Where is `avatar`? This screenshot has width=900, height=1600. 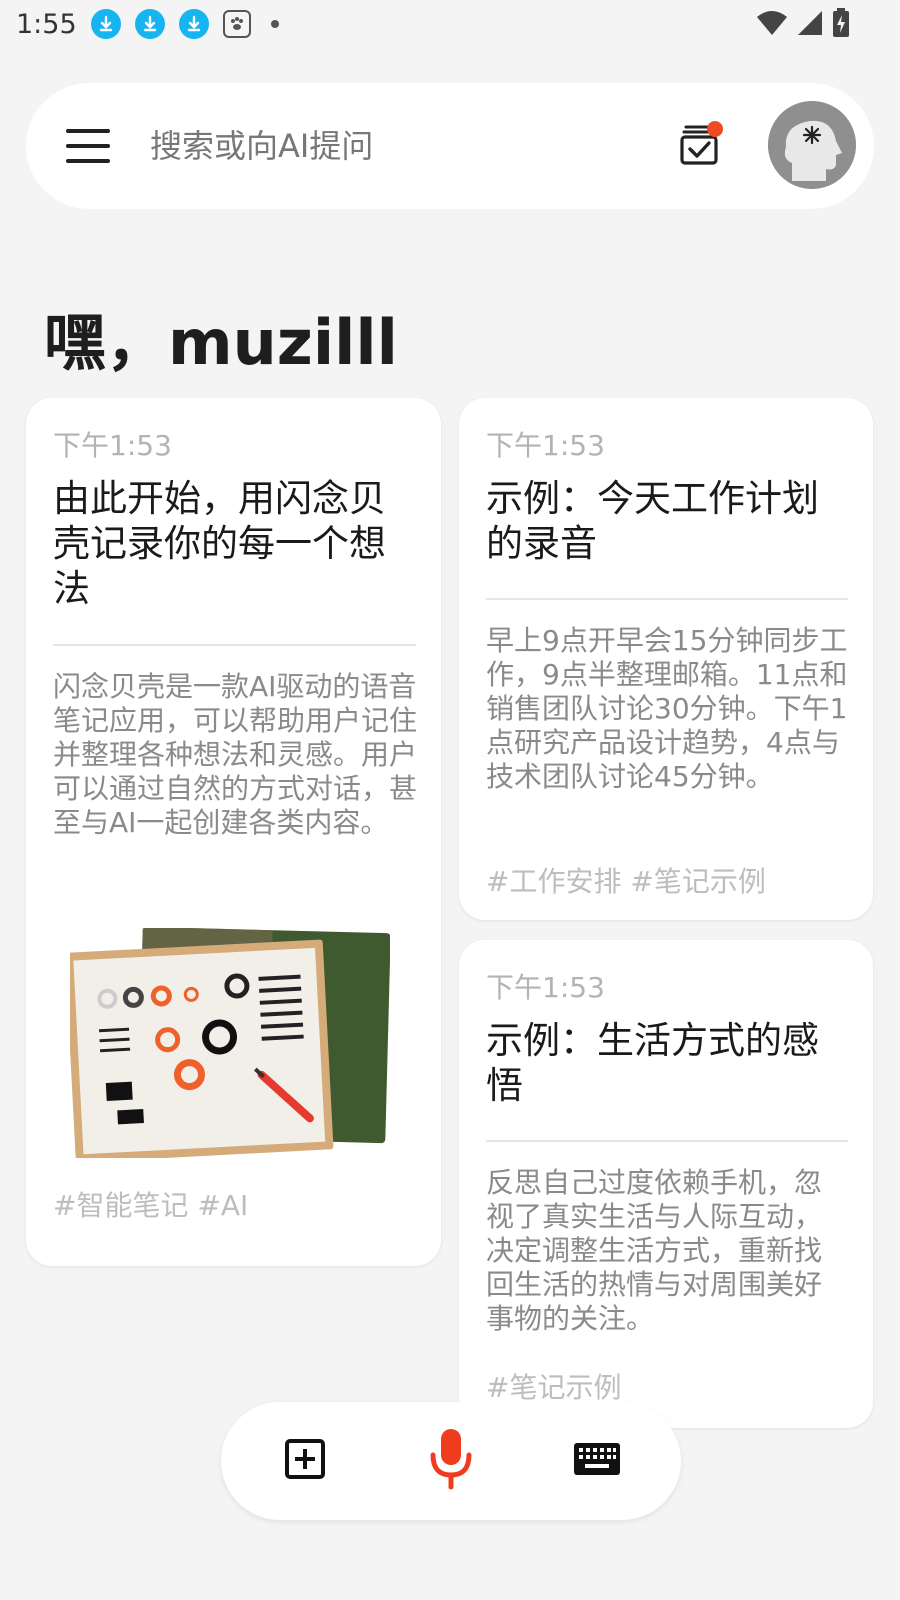
avatar is located at coordinates (812, 145).